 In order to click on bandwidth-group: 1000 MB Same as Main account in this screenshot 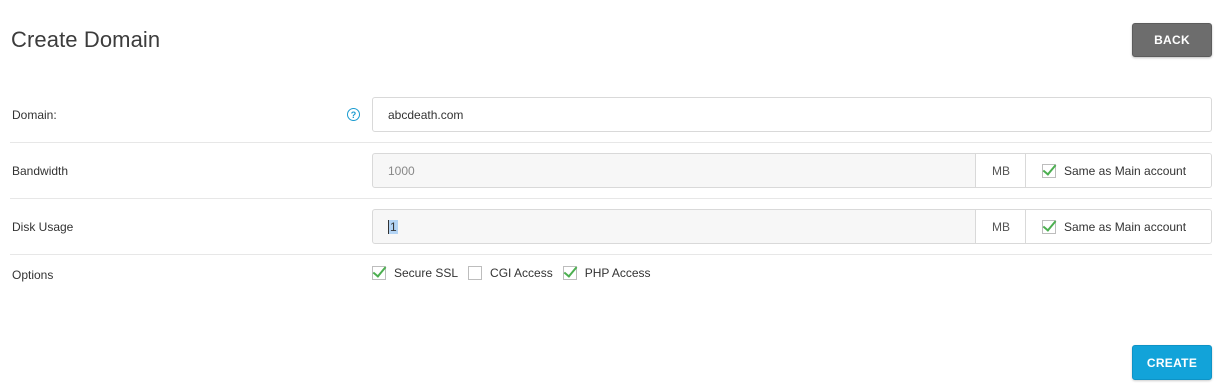, I will do `click(792, 170)`.